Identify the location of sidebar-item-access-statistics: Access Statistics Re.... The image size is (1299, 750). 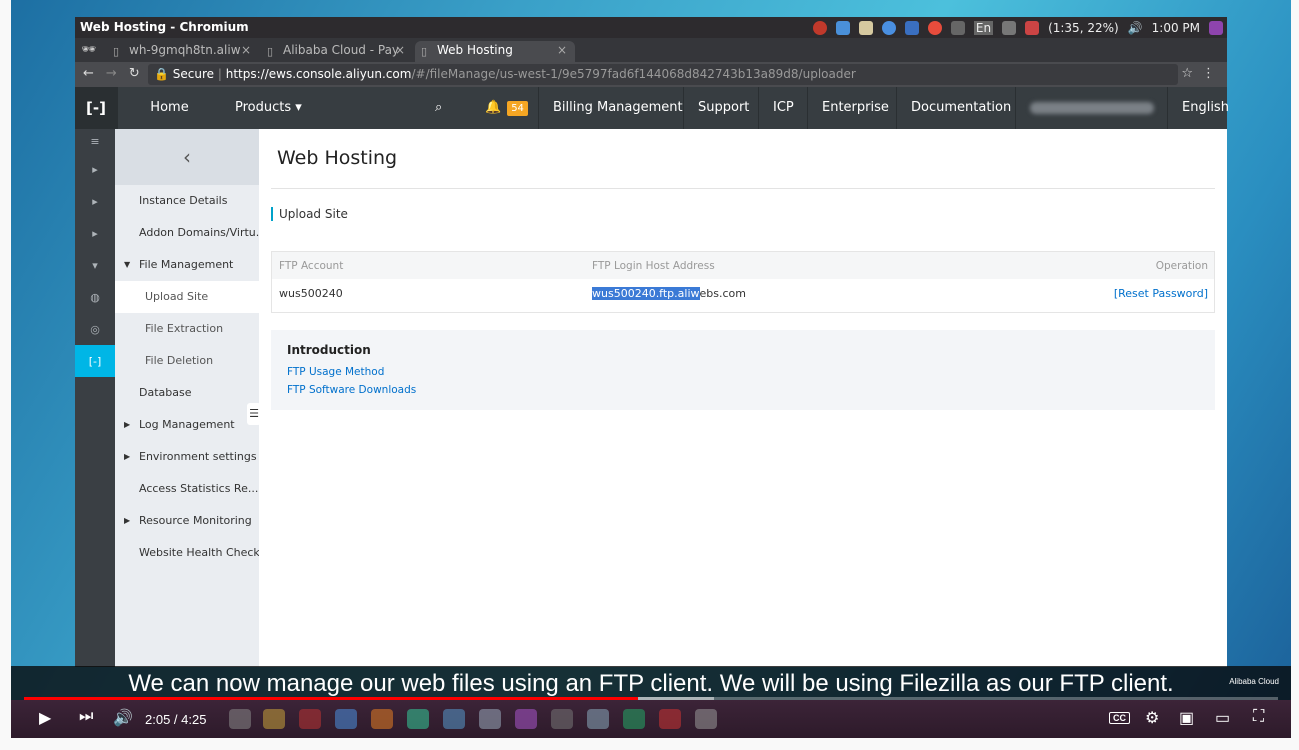
(187, 489).